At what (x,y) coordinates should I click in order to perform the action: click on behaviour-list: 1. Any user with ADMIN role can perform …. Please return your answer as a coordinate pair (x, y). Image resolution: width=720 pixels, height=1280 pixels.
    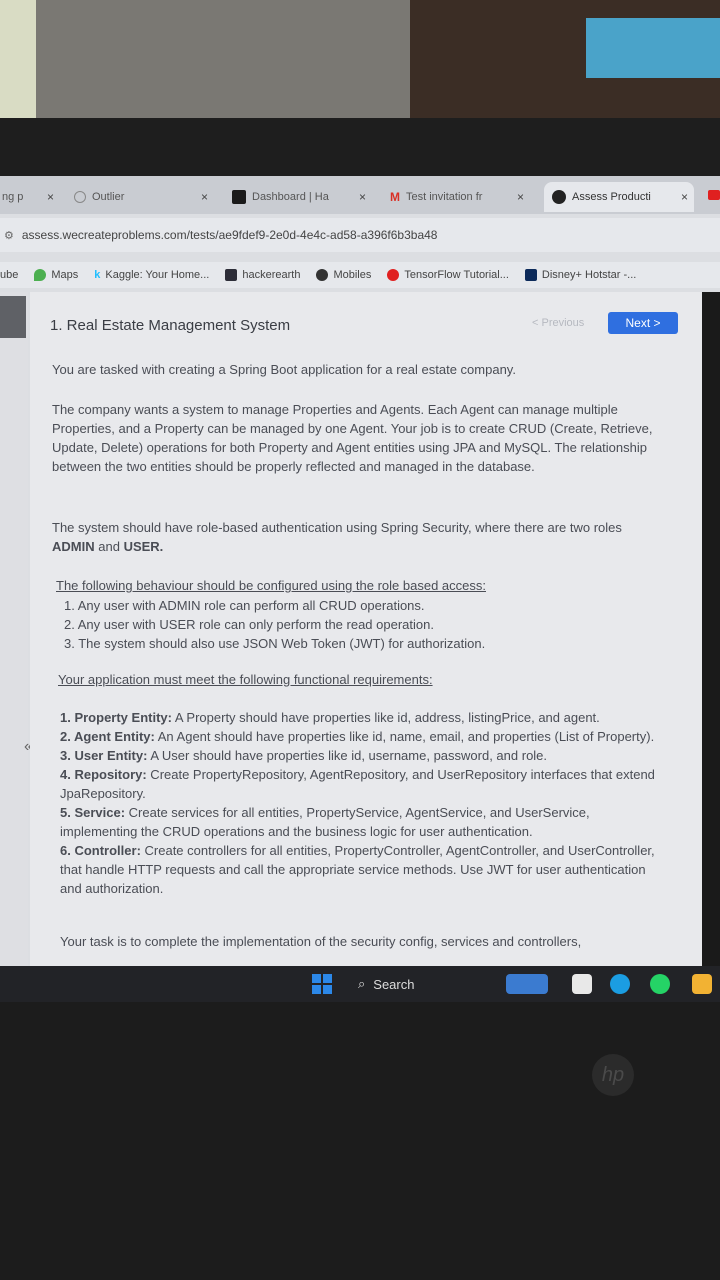
    Looking at the image, I should click on (364, 624).